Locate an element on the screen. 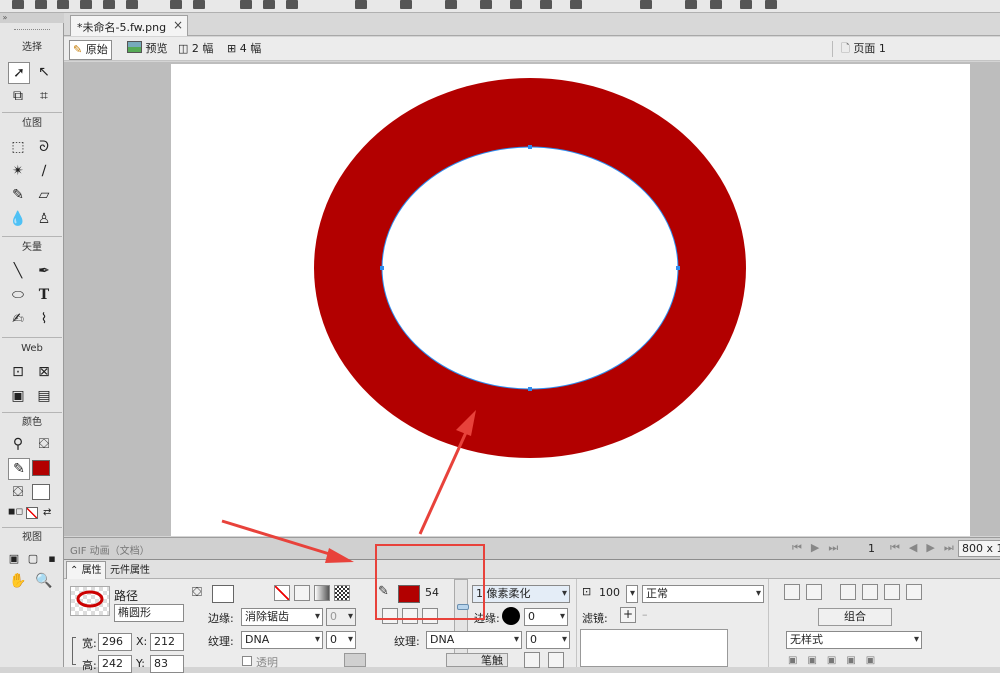  view-2up-button: ◫ 2 幅 is located at coordinates (195, 49).